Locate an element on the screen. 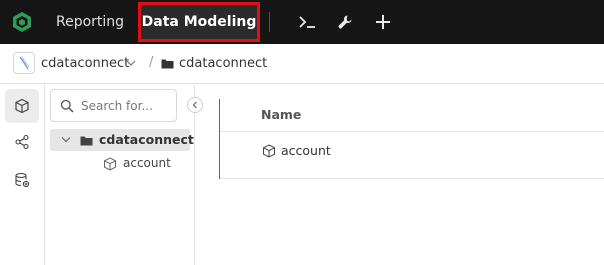 The height and width of the screenshot is (265, 604). left-rail is located at coordinates (22, 175).